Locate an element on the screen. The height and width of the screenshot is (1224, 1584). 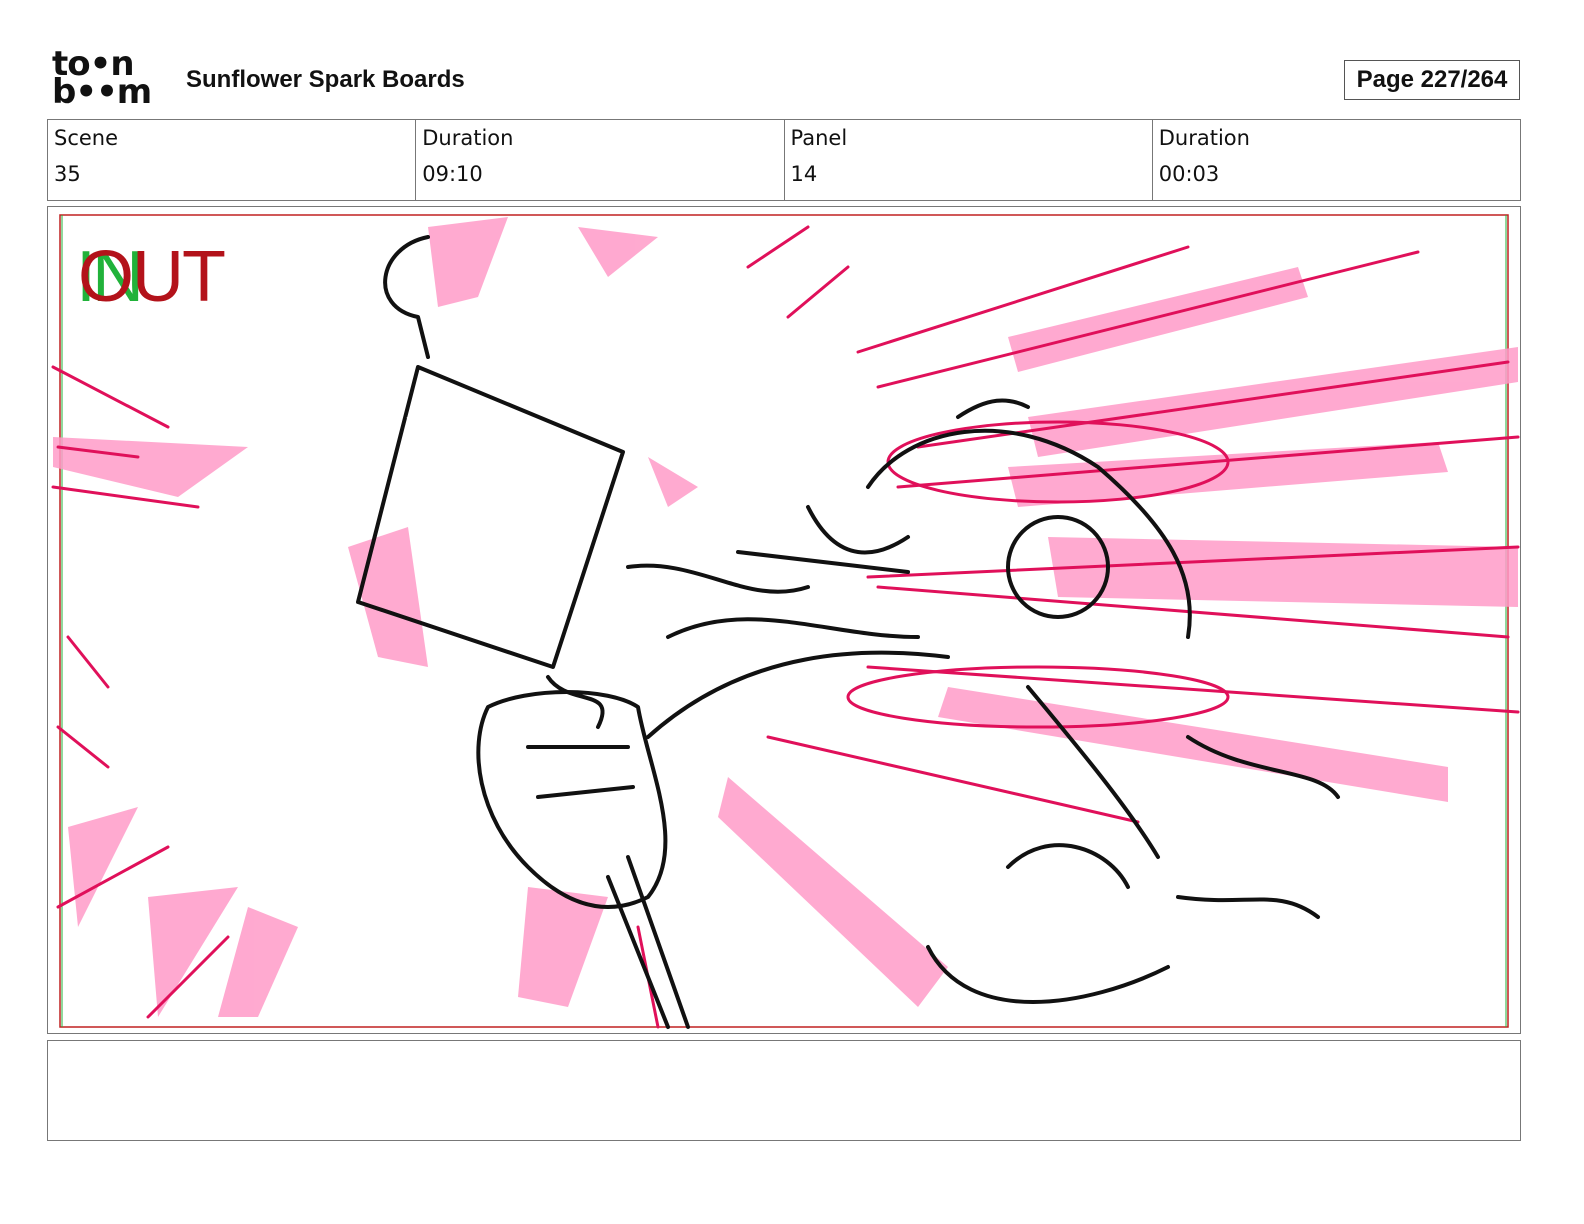
panel-cell: Panel 14 is located at coordinates (969, 160).